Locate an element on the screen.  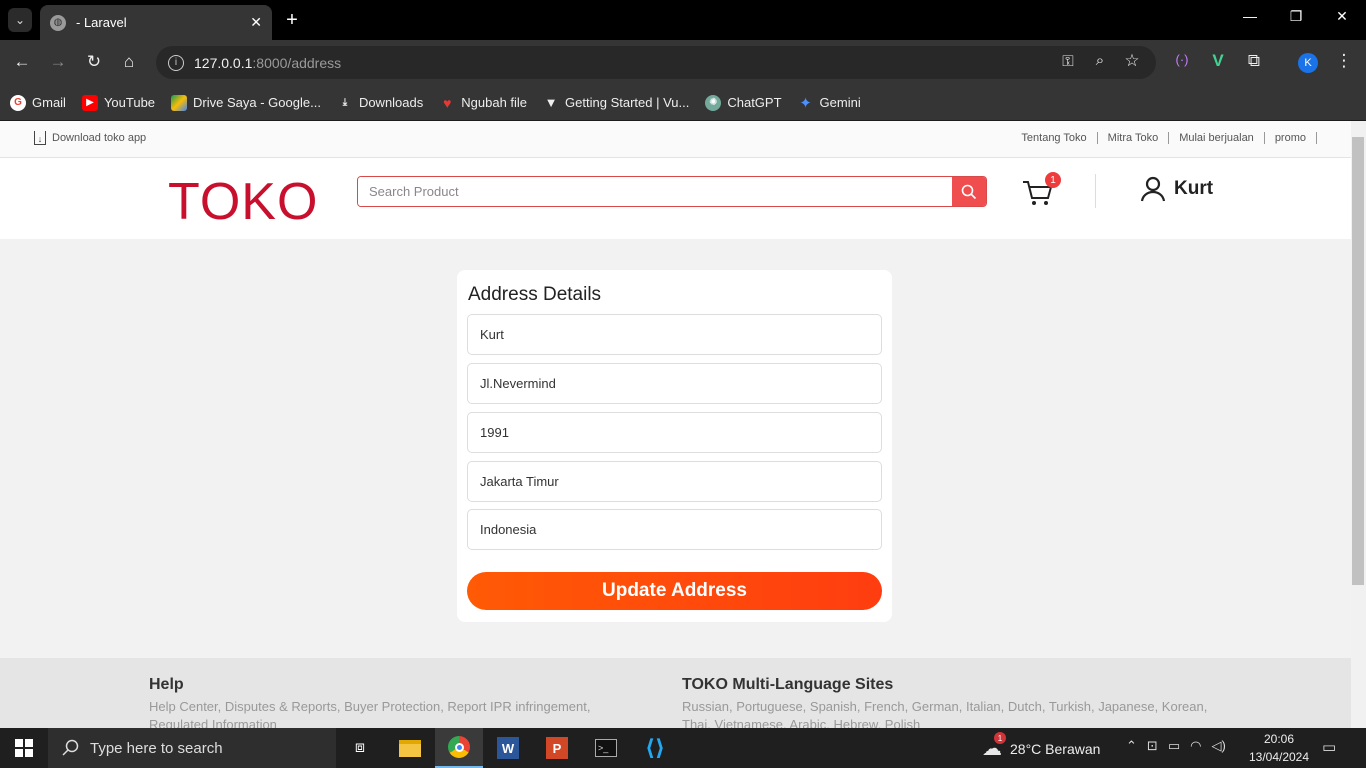
chatgpt-icon: ✺ is located at coordinates (713, 102).